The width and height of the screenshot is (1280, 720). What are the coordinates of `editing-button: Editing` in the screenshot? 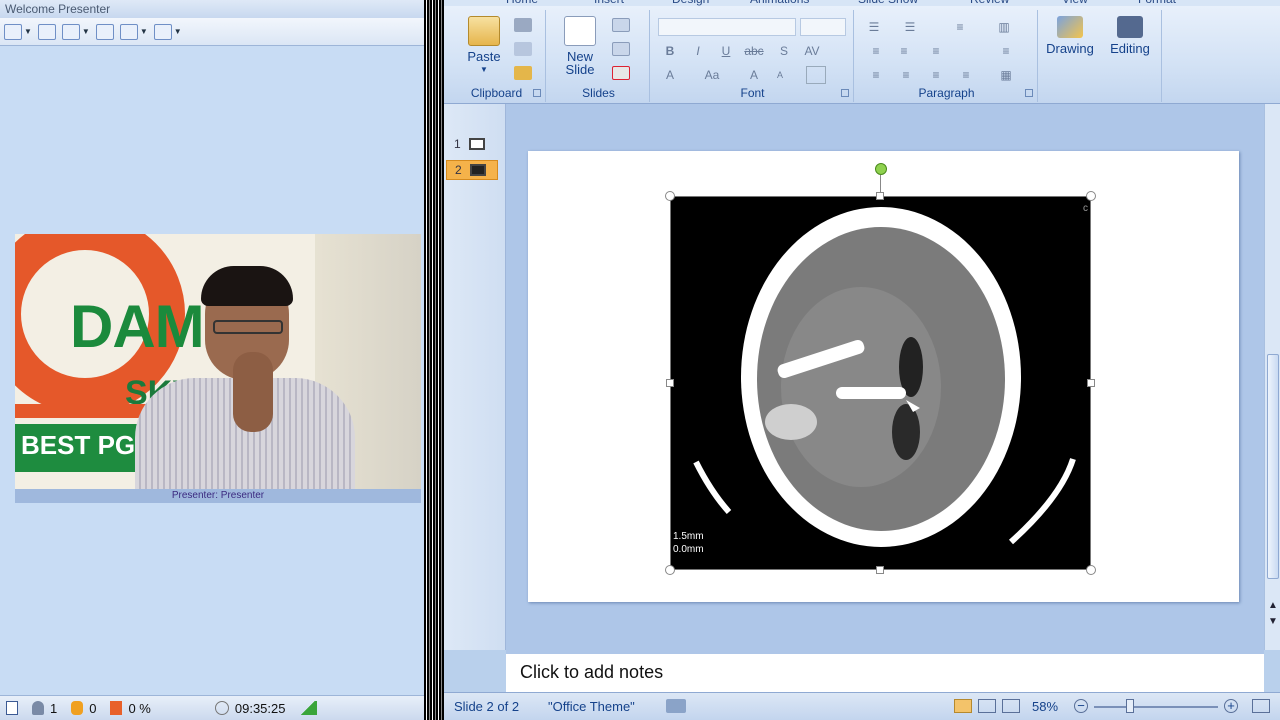 It's located at (1130, 35).